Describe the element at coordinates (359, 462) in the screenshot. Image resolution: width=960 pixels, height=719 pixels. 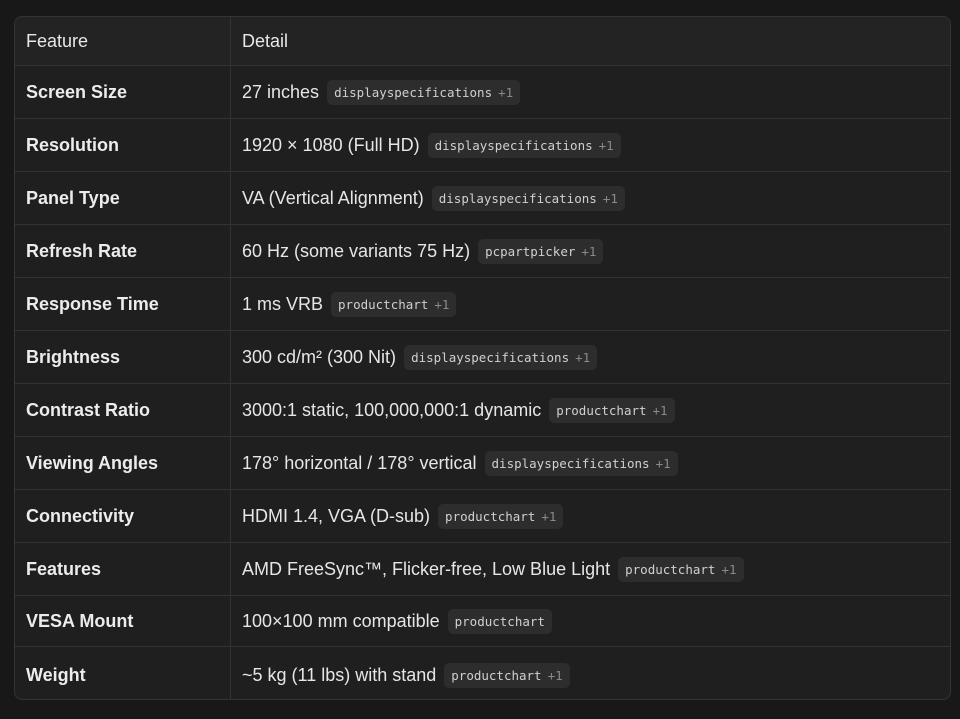
I see `detail-text: 178° horizontal / 178° vertical` at that location.